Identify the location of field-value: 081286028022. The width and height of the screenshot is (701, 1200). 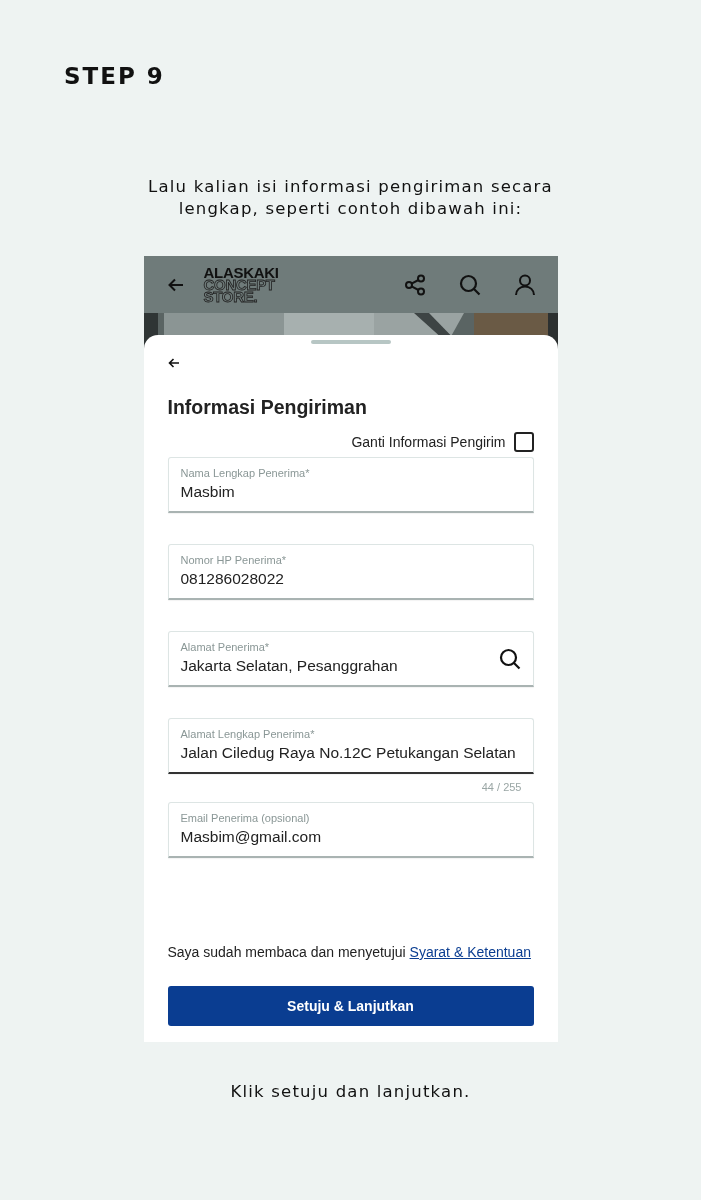
(232, 579).